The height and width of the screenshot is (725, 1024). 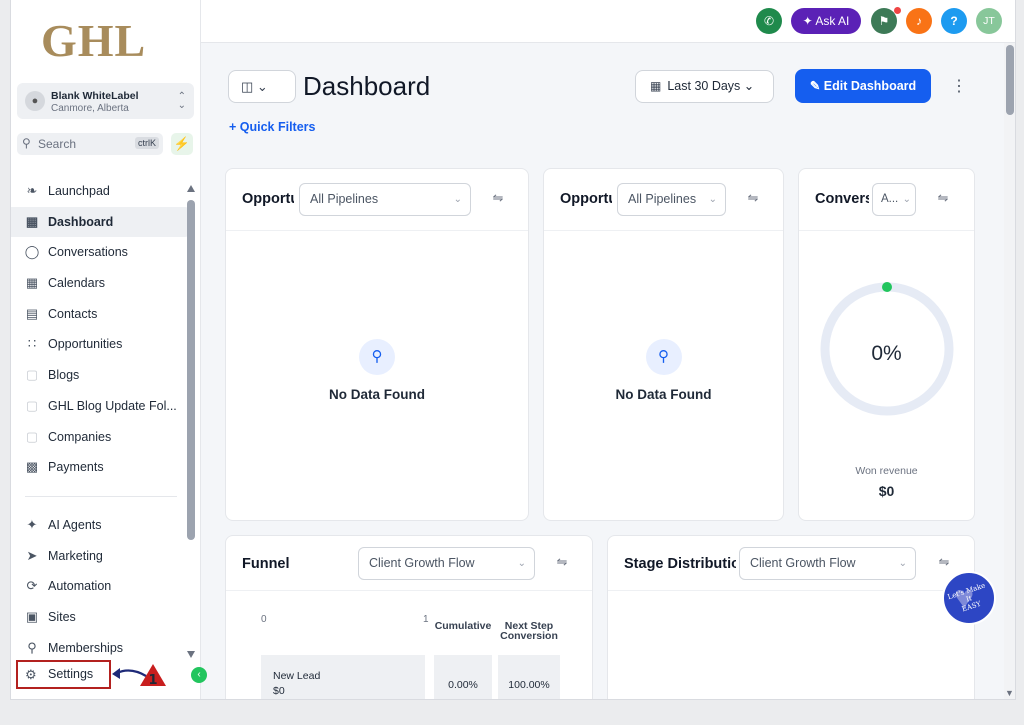 What do you see at coordinates (969, 598) in the screenshot?
I see `lets-make-it-easy-badge: ♥ Let's Make It EASY` at bounding box center [969, 598].